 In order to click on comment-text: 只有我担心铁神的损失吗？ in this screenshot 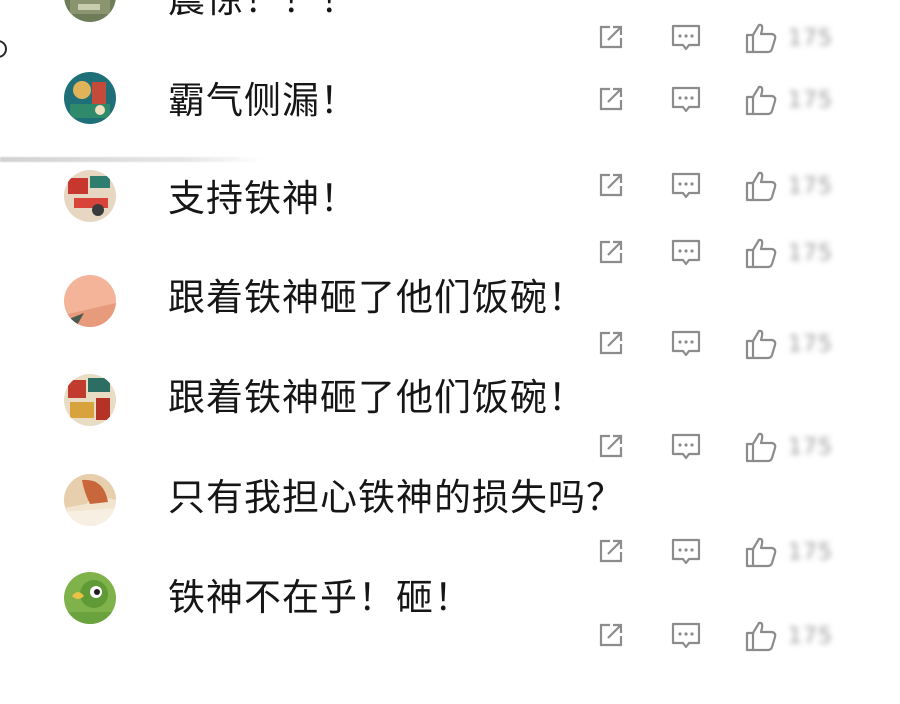, I will do `click(396, 497)`.